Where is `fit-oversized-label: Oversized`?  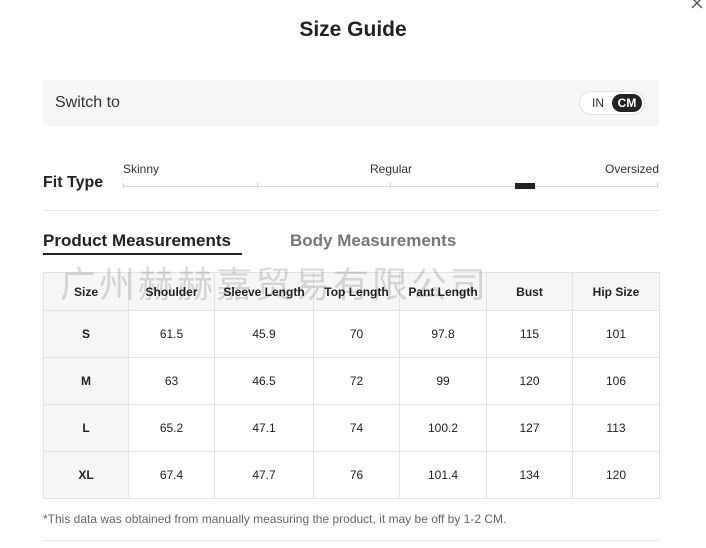
fit-oversized-label: Oversized is located at coordinates (632, 169).